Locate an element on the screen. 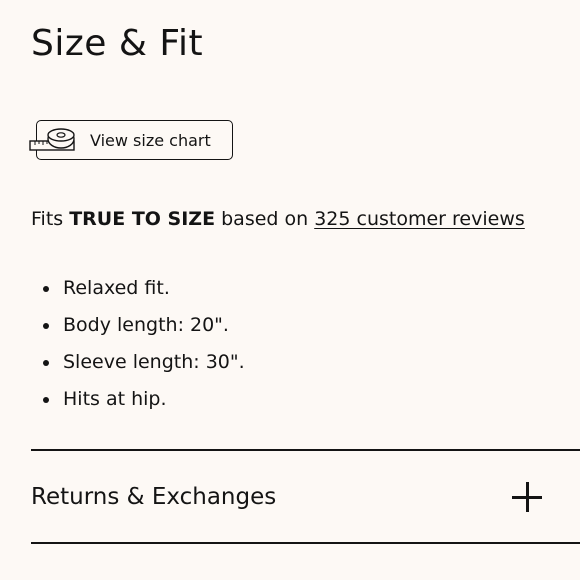 This screenshot has height=580, width=580. list-item: Sleeve length: 30". is located at coordinates (138, 367).